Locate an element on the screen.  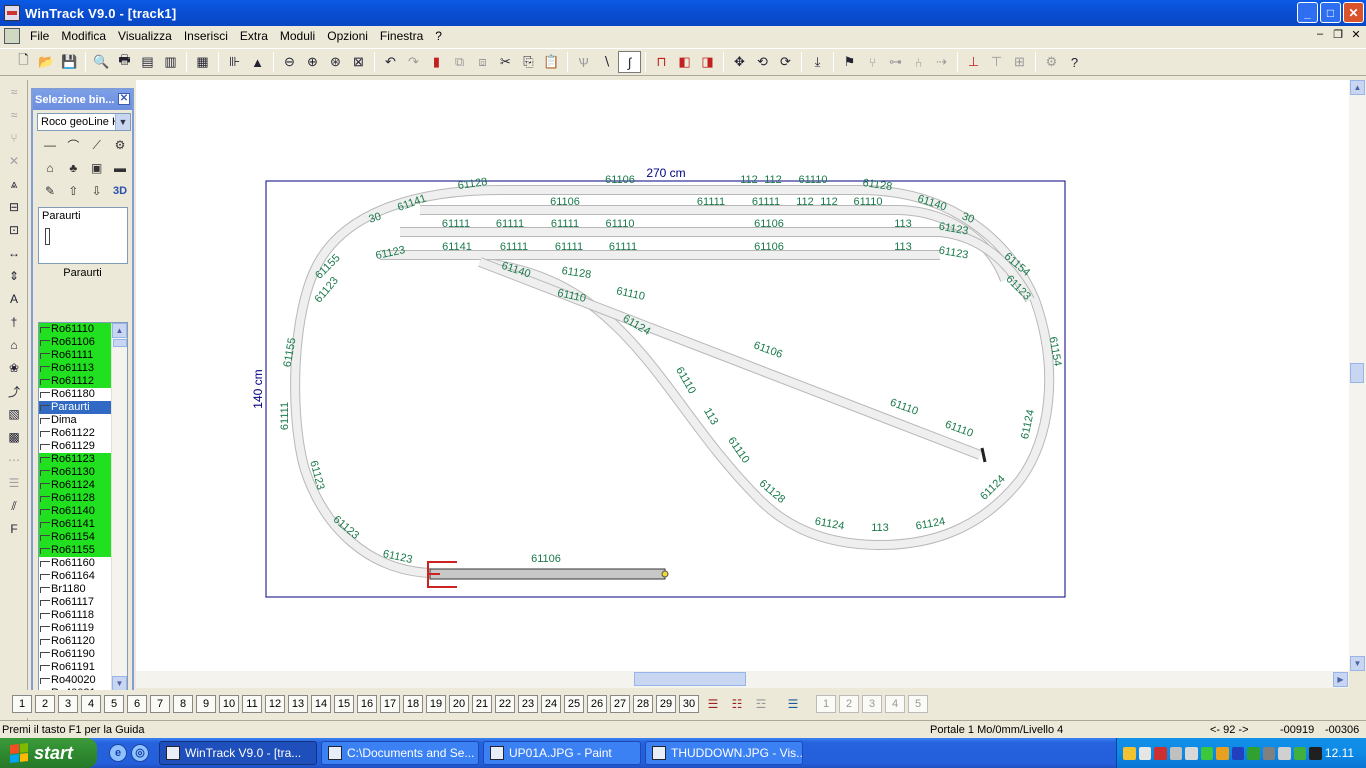
list-item: Ro61122 is located at coordinates (75, 433).